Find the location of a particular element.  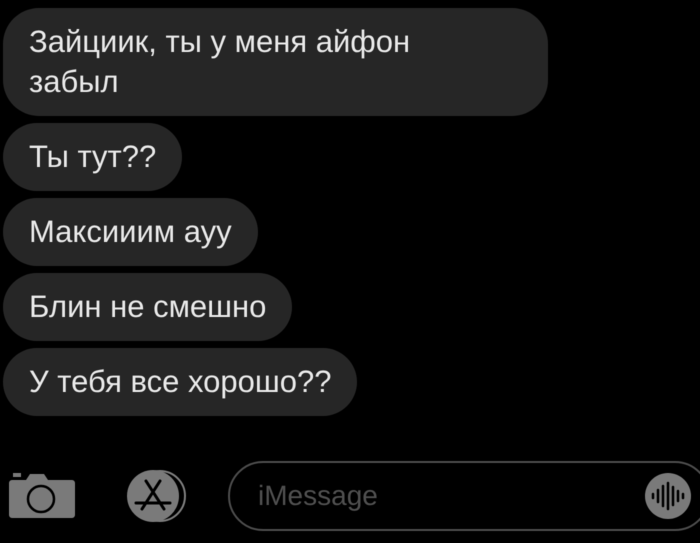

message-bar: iMessage is located at coordinates (464, 496).